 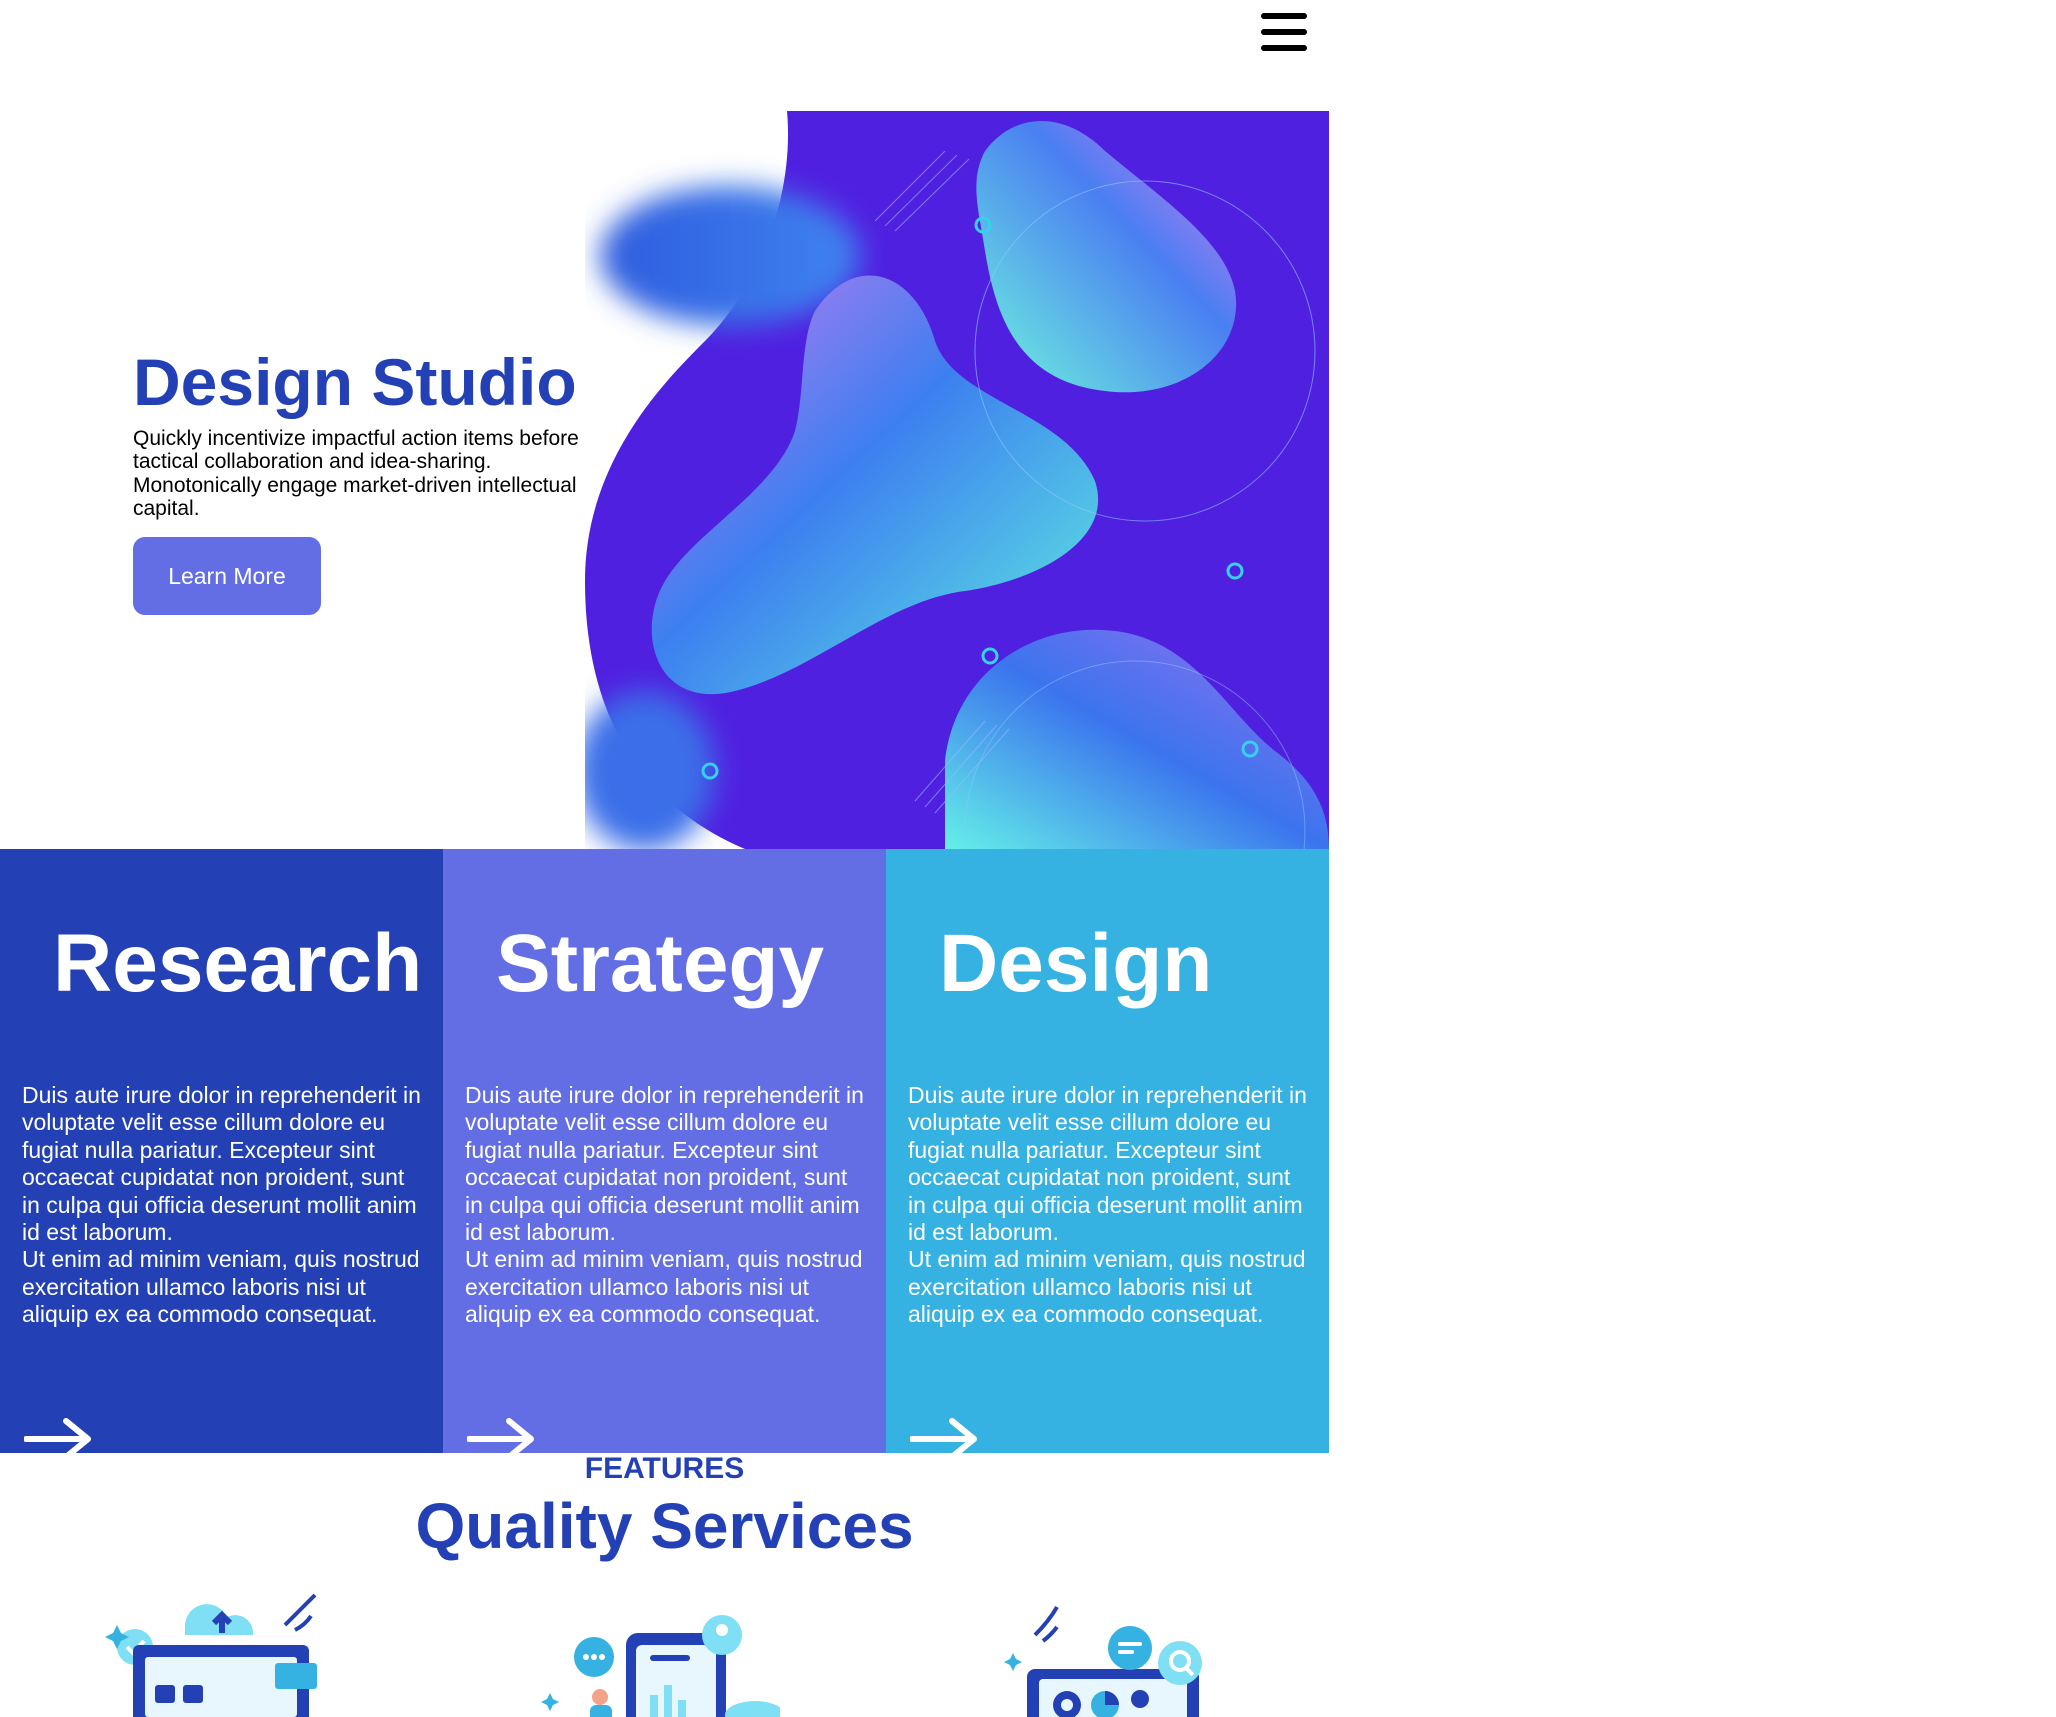 I want to click on hamburger-menu-icon, so click(x=1286, y=33).